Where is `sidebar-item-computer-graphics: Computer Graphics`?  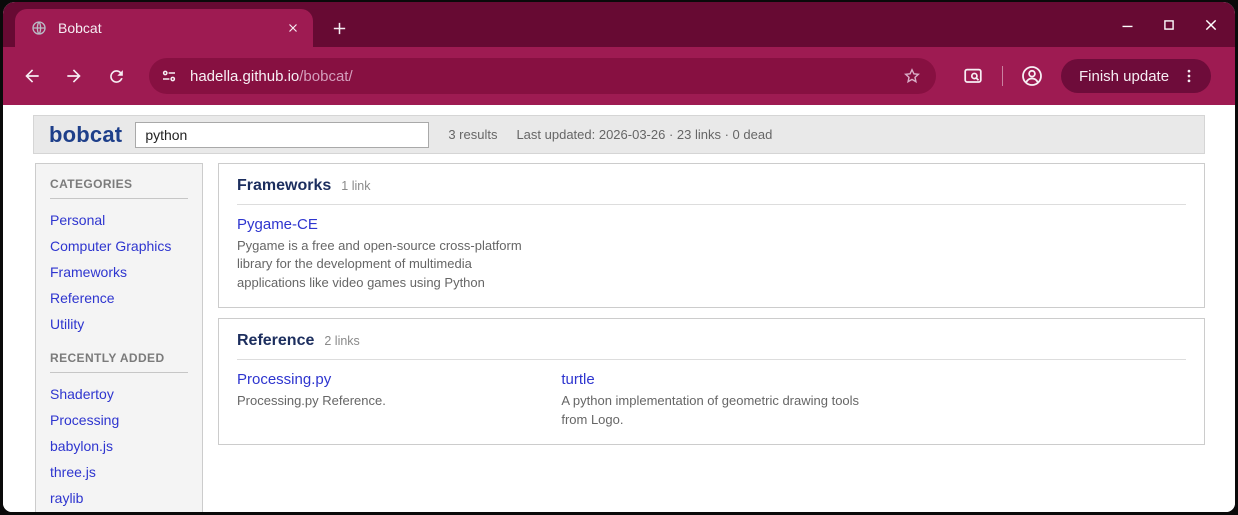
sidebar-item-computer-graphics: Computer Graphics is located at coordinates (119, 246).